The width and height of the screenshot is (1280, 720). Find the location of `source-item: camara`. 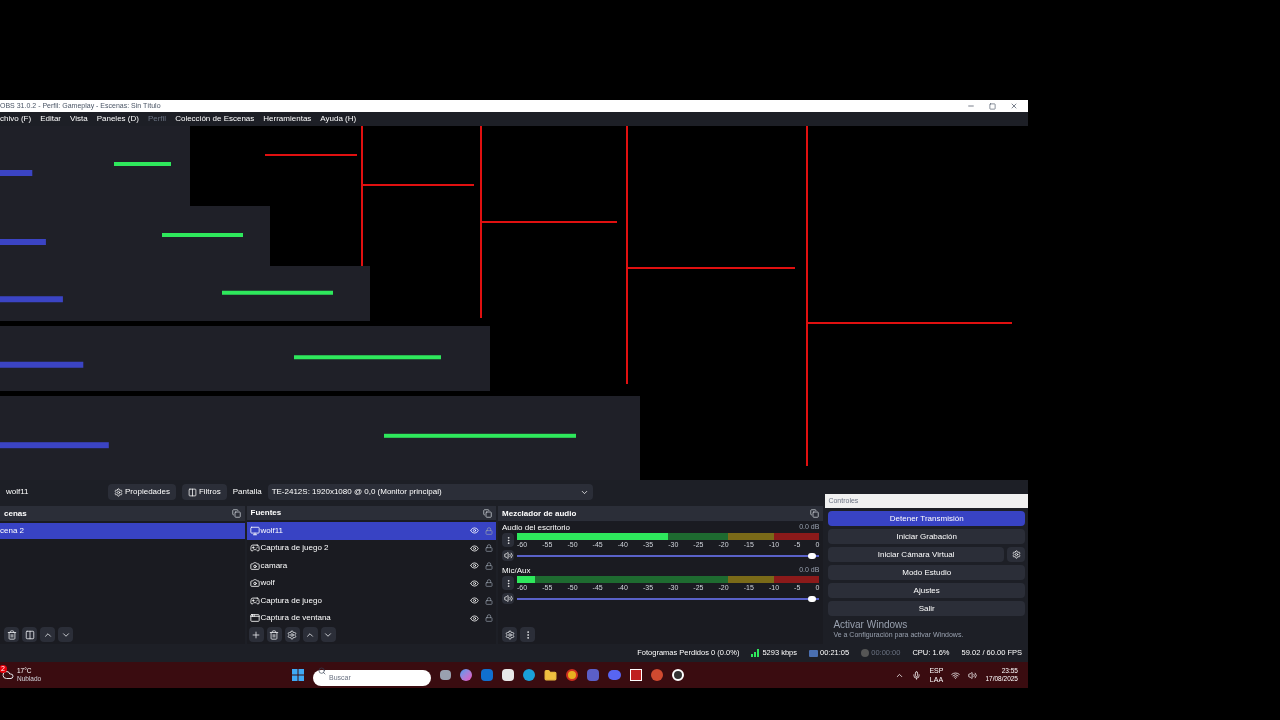

source-item: camara is located at coordinates (371, 566).